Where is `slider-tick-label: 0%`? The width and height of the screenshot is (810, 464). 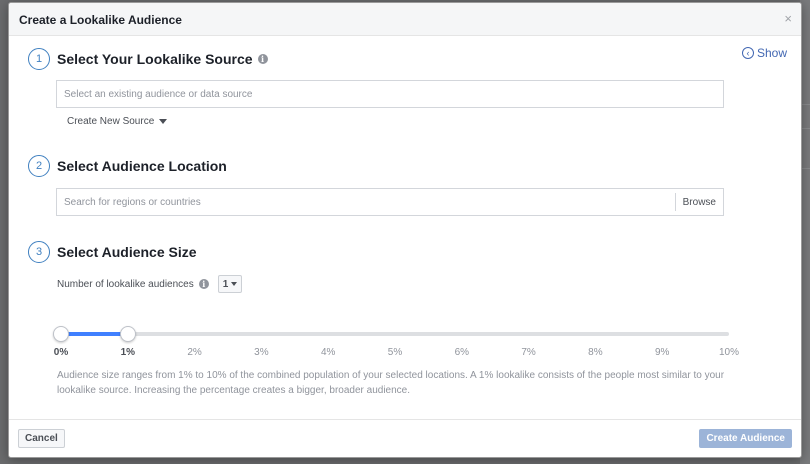
slider-tick-label: 0% is located at coordinates (61, 352).